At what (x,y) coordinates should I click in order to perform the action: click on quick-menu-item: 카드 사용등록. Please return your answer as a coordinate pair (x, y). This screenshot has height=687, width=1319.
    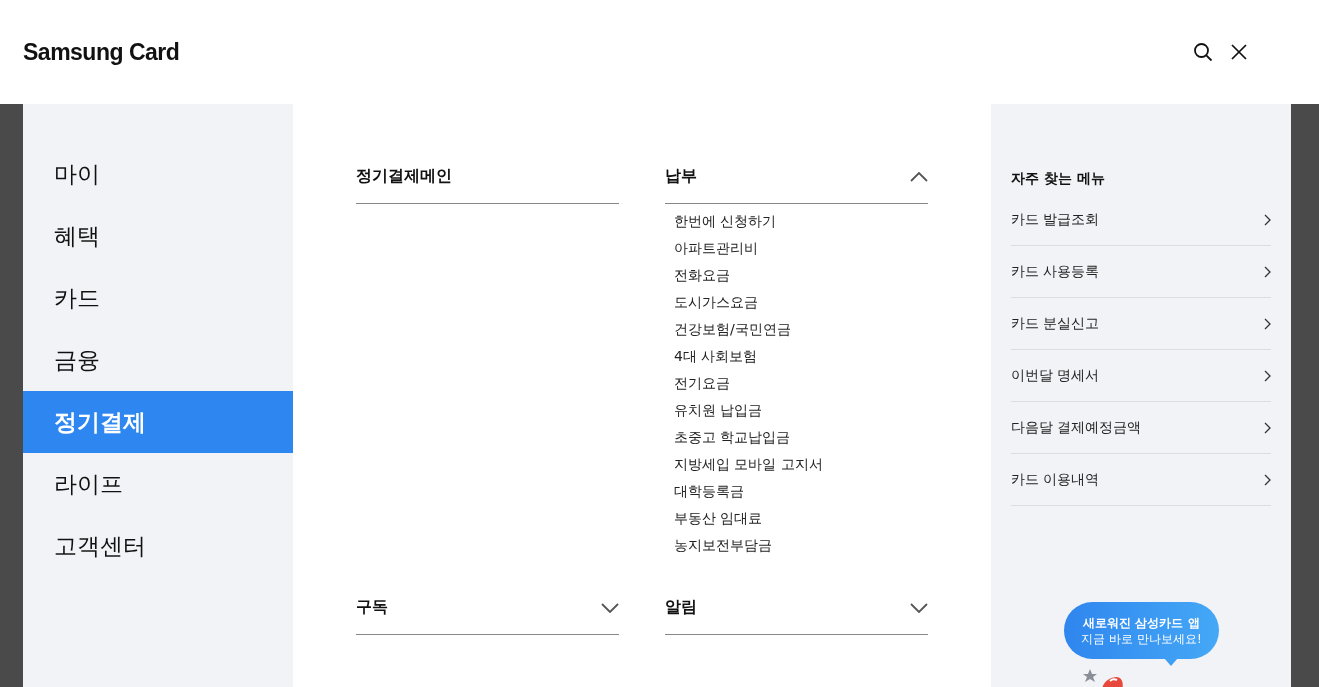
    Looking at the image, I should click on (1141, 272).